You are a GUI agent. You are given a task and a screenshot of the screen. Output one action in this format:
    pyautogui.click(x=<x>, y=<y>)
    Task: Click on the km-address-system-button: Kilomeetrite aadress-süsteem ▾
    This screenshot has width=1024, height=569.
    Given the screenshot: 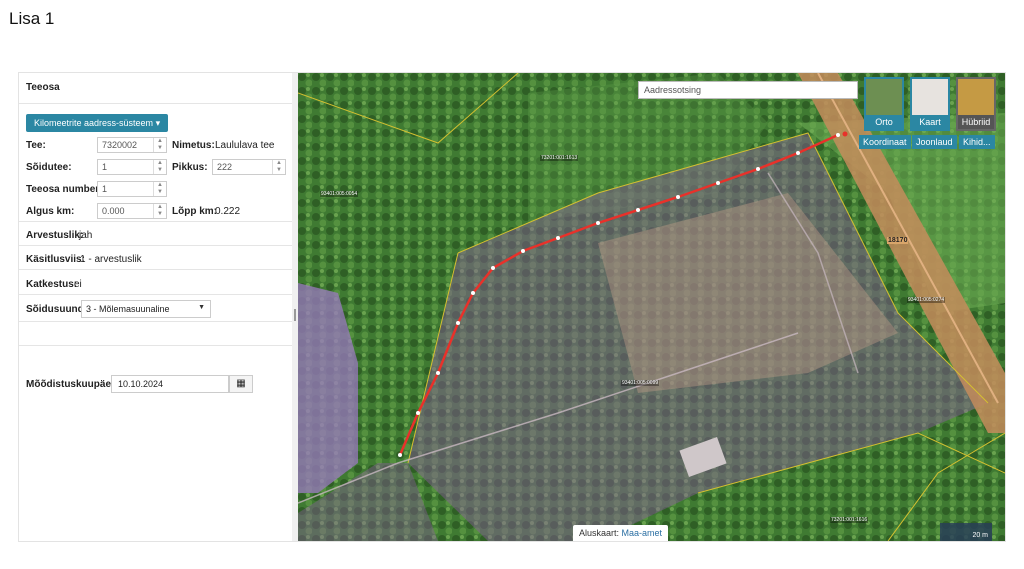 What is the action you would take?
    pyautogui.click(x=97, y=123)
    